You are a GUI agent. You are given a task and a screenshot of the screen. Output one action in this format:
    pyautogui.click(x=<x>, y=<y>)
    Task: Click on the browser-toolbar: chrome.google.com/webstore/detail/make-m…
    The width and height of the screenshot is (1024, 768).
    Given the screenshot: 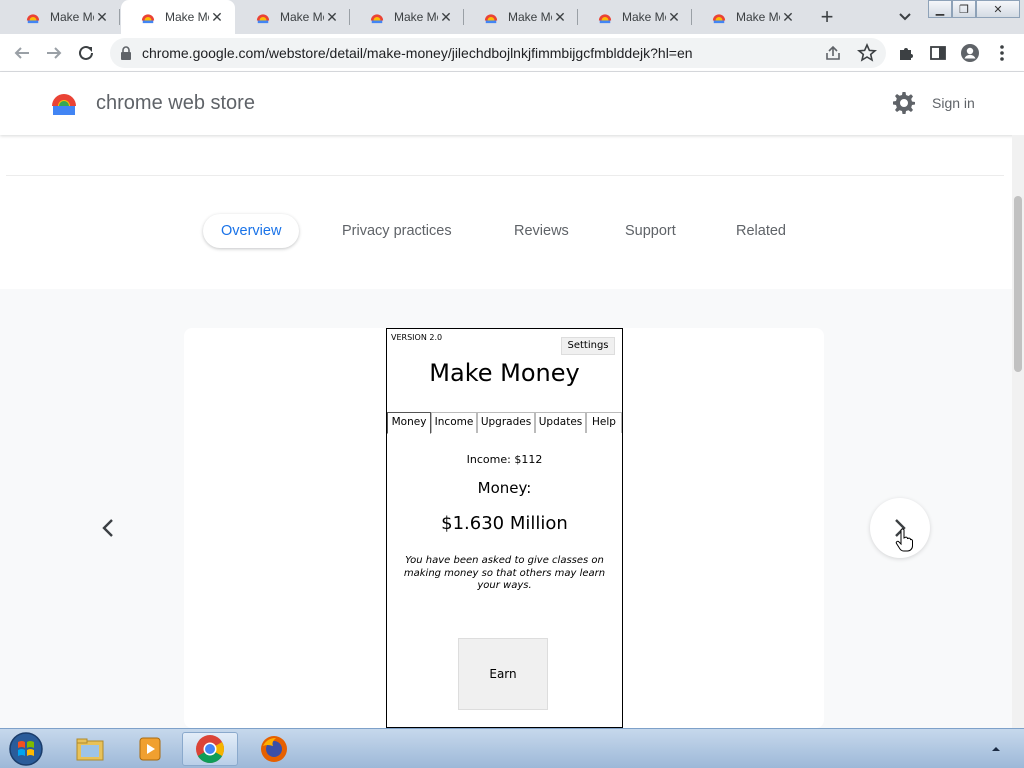 What is the action you would take?
    pyautogui.click(x=512, y=53)
    